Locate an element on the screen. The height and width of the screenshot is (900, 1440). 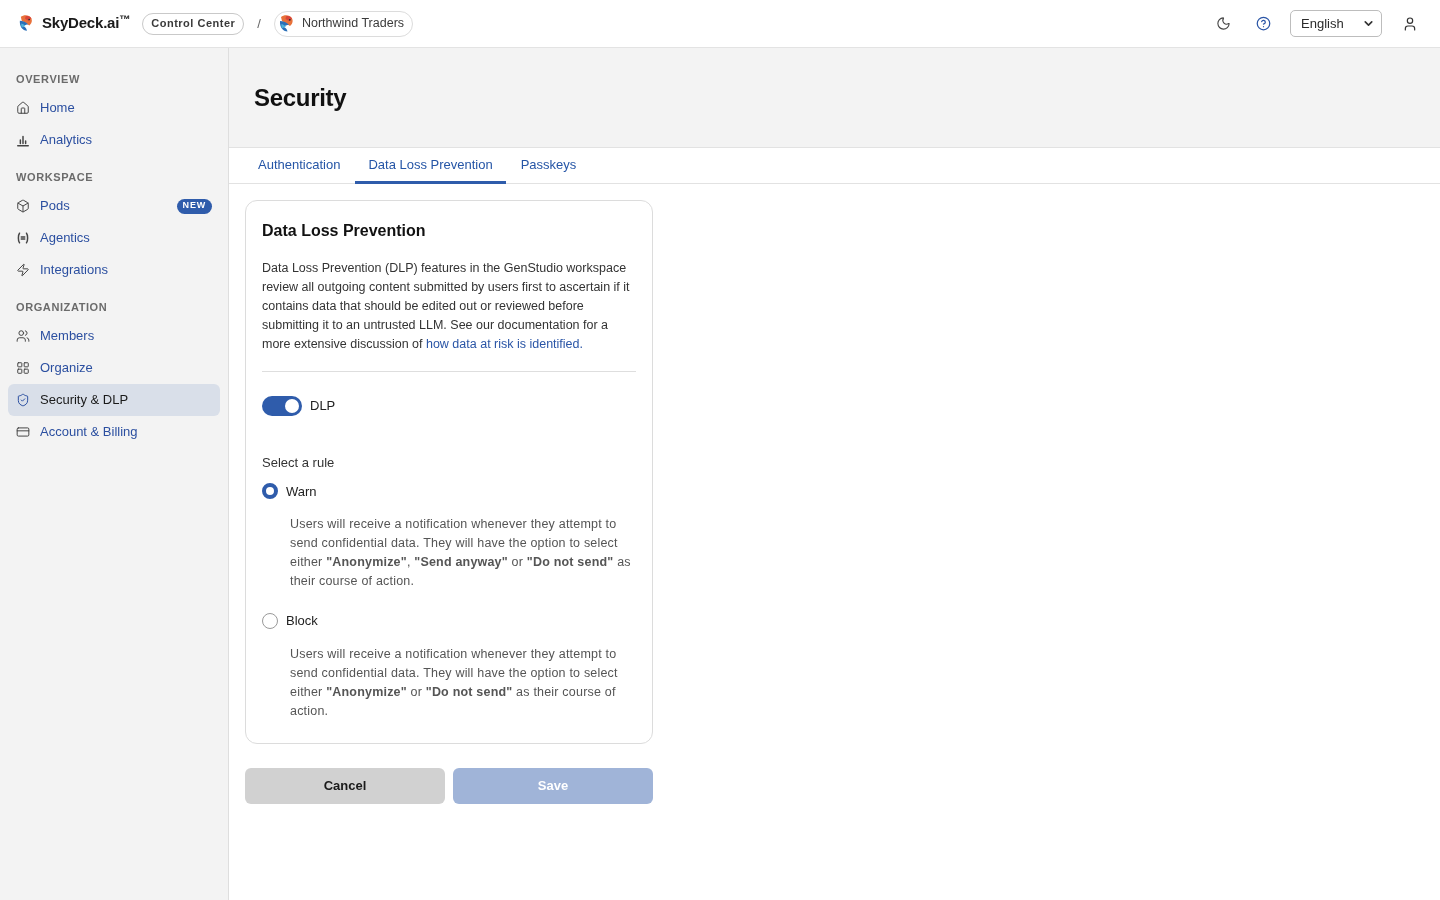
cancel-button: Cancel is located at coordinates (345, 785).